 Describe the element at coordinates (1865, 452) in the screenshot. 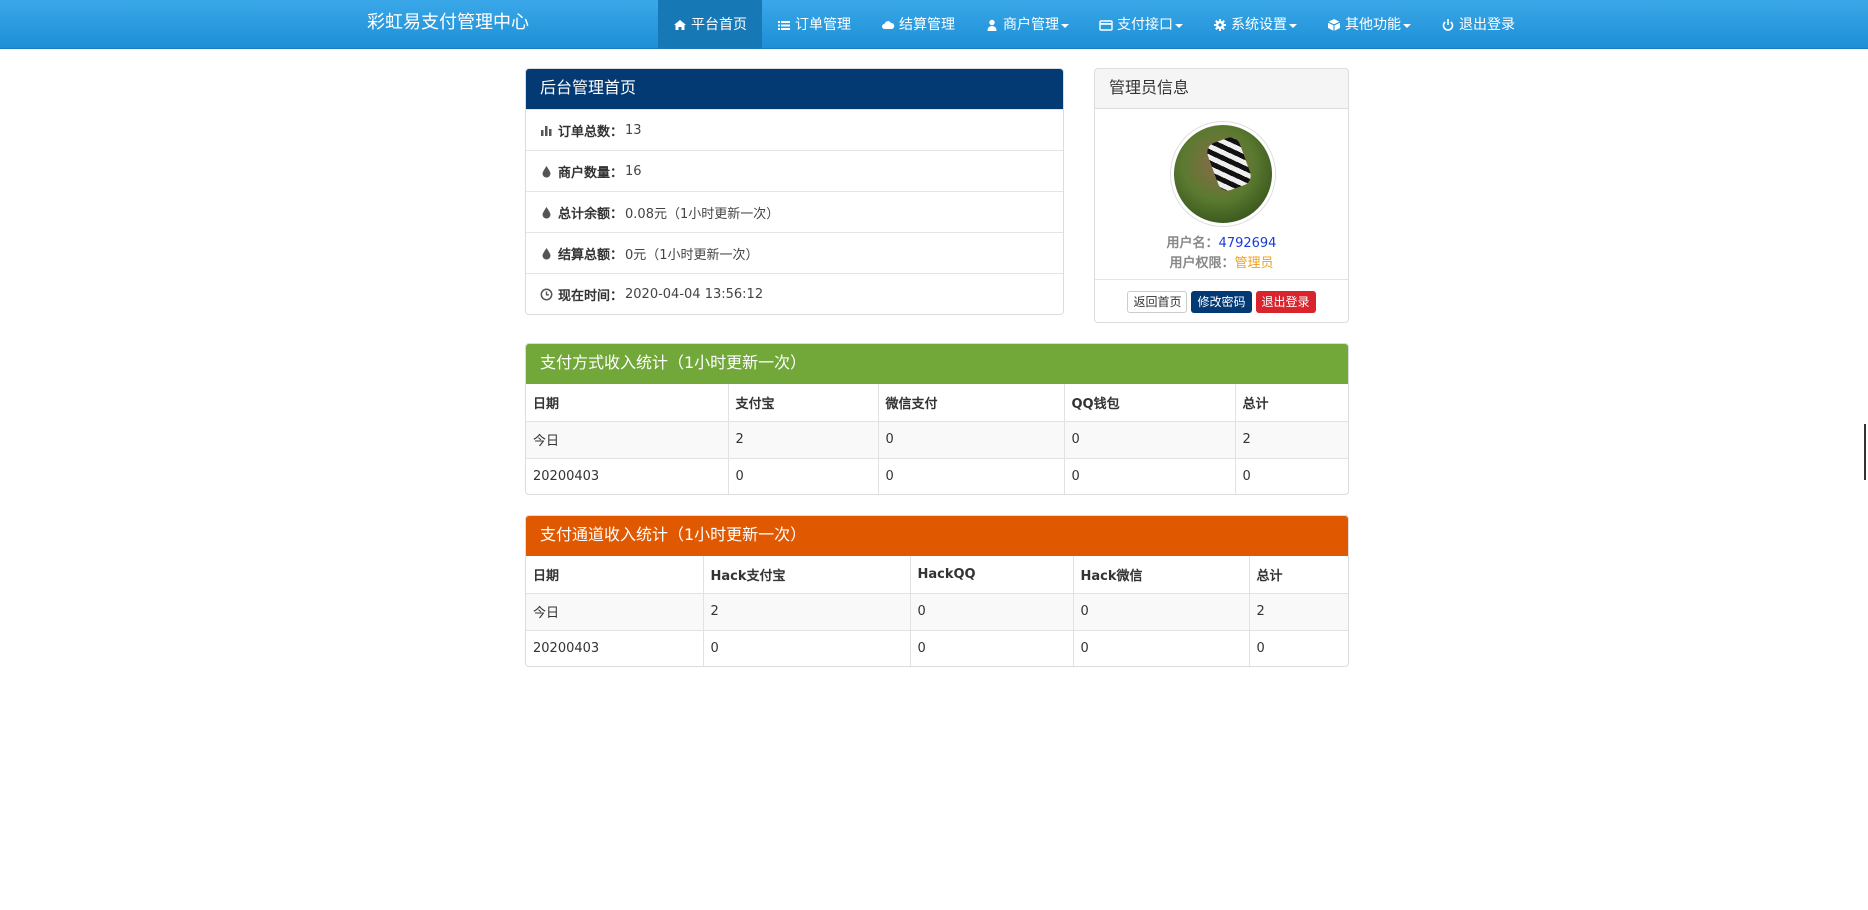

I see `scrollbar-edge` at that location.